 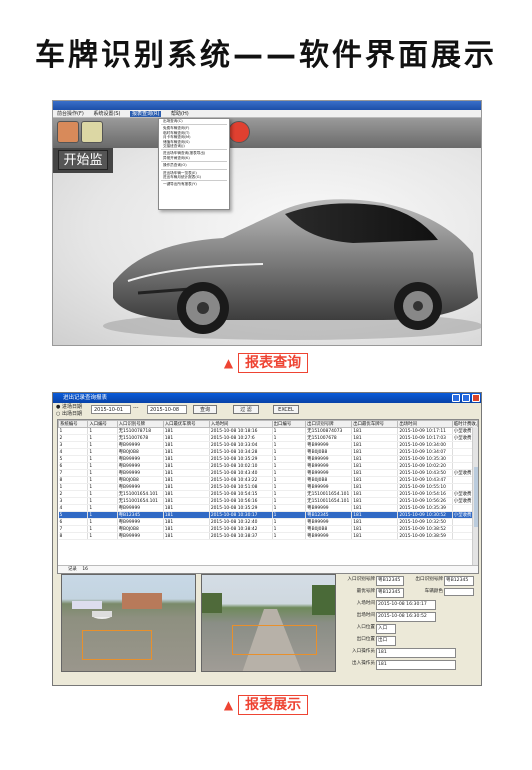 I want to click on minimize-icon, so click(x=456, y=398).